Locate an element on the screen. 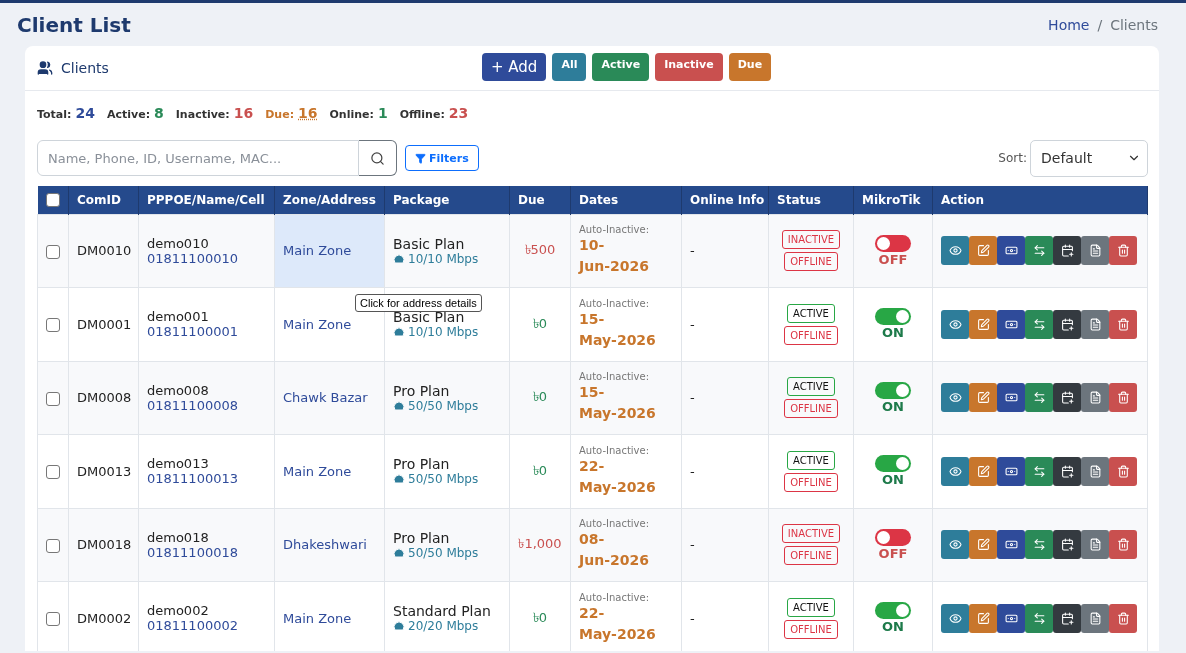 This screenshot has width=1186, height=653. username: demo001 is located at coordinates (178, 317).